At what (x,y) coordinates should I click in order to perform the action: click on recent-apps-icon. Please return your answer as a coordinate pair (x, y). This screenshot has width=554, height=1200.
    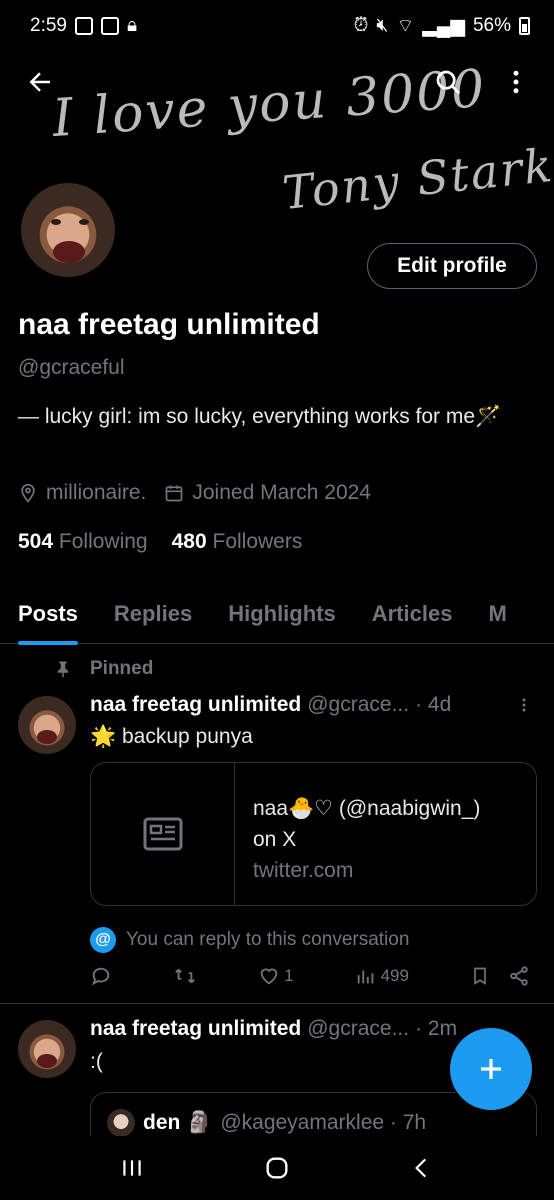
    Looking at the image, I should click on (132, 1168).